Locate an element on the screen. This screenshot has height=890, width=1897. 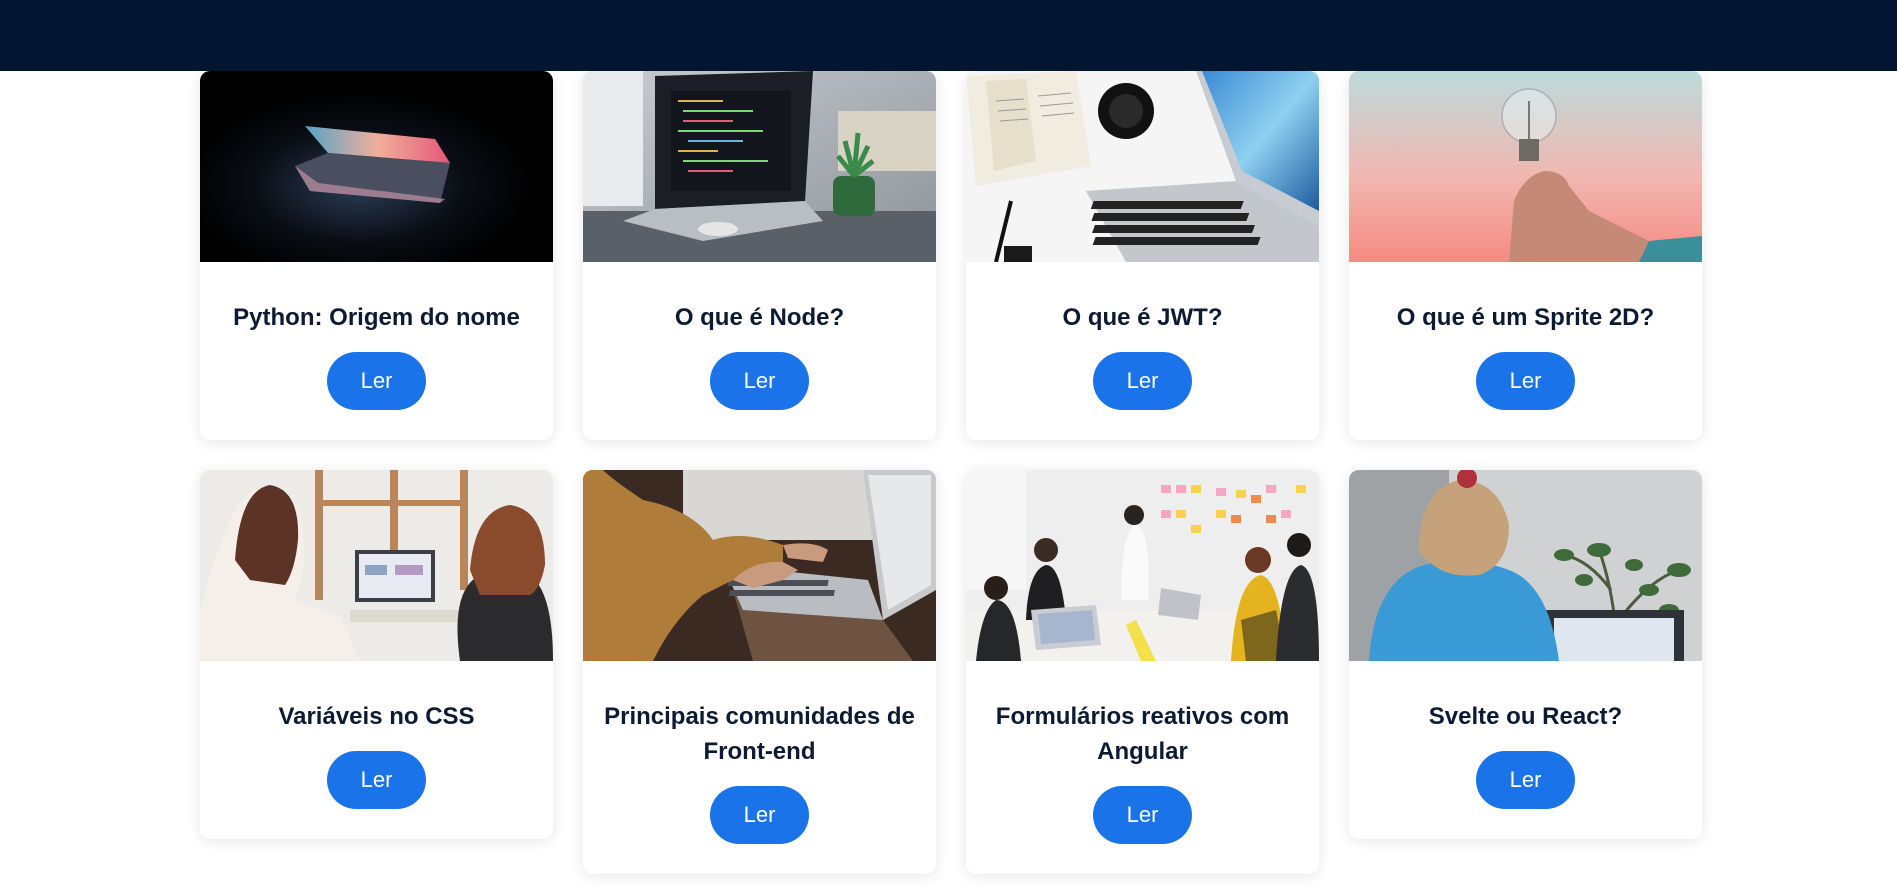
laptop-desk-flatlay-photo is located at coordinates (1142, 166).